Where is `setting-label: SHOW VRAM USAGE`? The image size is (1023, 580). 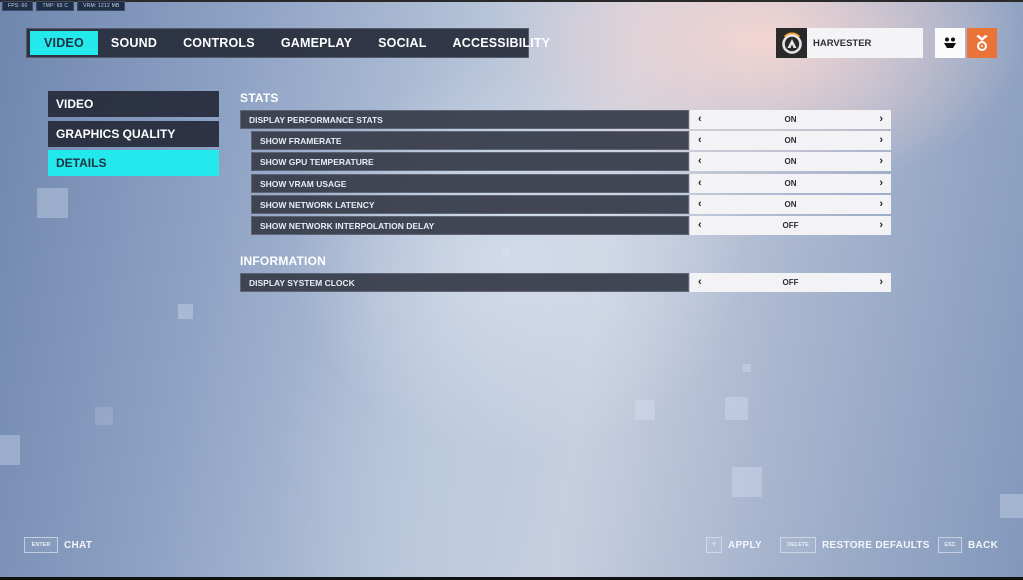 setting-label: SHOW VRAM USAGE is located at coordinates (470, 183).